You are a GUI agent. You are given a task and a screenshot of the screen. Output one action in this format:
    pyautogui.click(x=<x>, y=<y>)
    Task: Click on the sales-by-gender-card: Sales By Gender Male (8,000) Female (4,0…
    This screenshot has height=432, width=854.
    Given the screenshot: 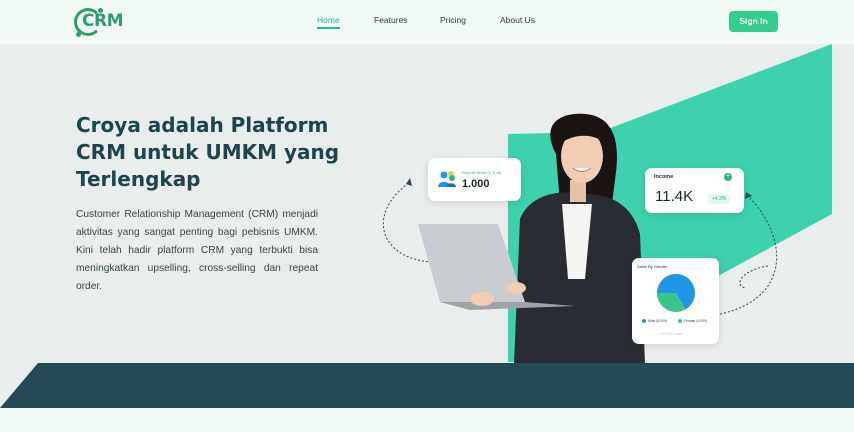 What is the action you would take?
    pyautogui.click(x=675, y=301)
    